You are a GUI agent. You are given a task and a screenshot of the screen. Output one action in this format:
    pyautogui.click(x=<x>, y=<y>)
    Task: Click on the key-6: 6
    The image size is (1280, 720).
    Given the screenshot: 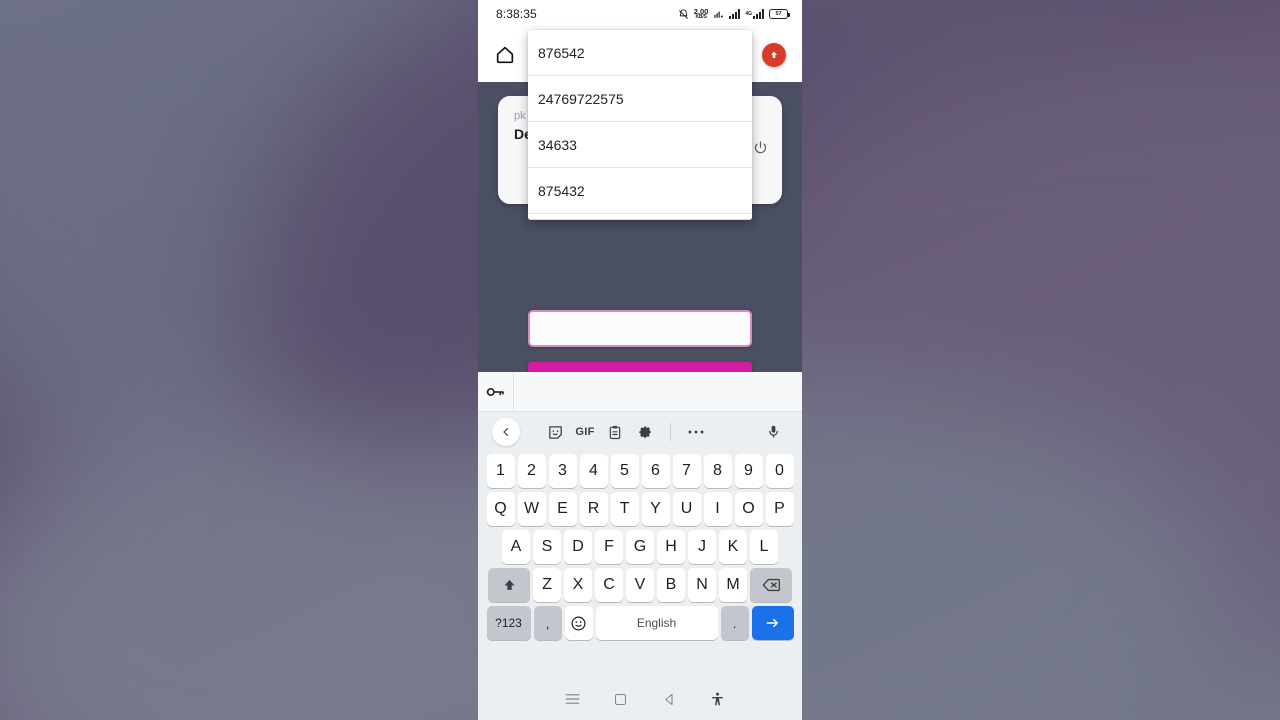 What is the action you would take?
    pyautogui.click(x=655, y=471)
    